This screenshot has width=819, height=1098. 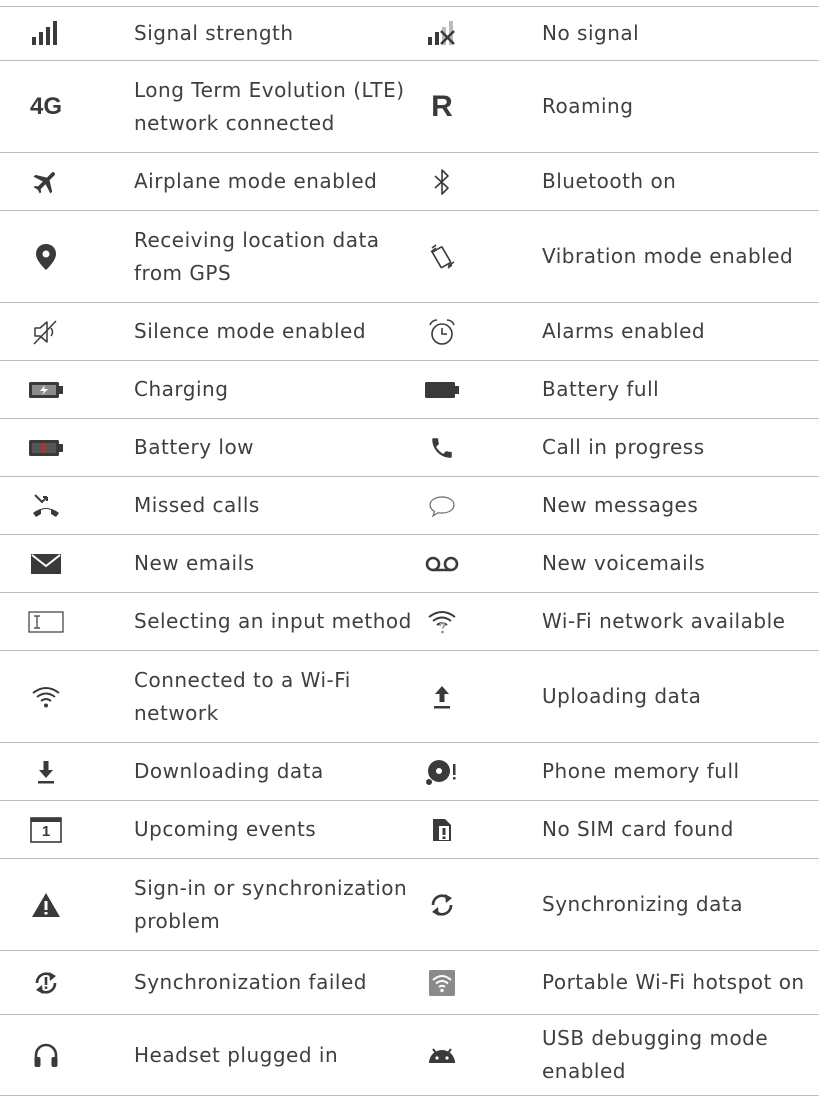 What do you see at coordinates (46, 771) in the screenshot?
I see `download-icon` at bounding box center [46, 771].